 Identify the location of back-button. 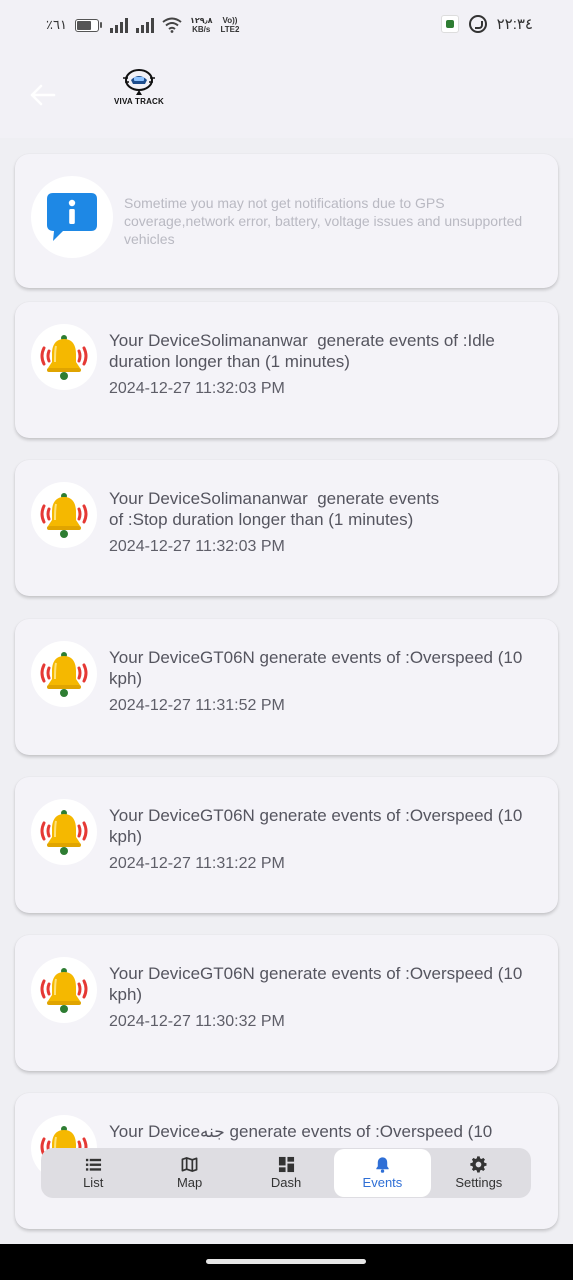
(42, 95).